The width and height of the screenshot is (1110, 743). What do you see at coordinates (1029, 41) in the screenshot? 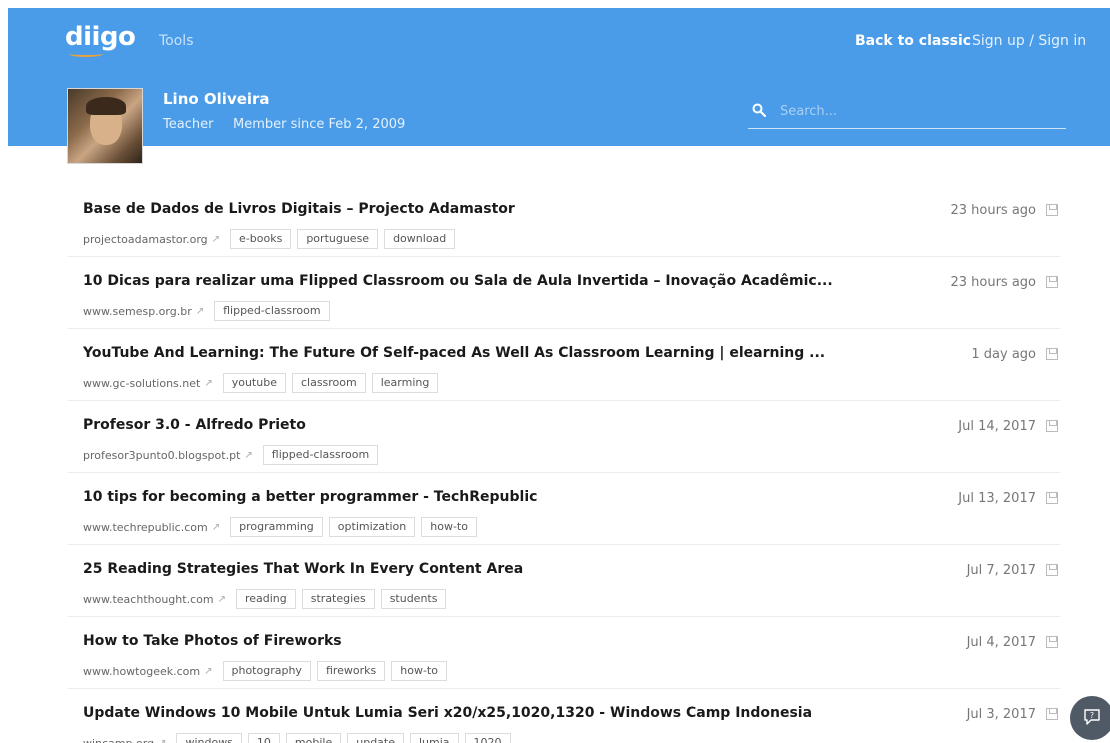
I see `sign-in-link: Sign up / Sign in` at bounding box center [1029, 41].